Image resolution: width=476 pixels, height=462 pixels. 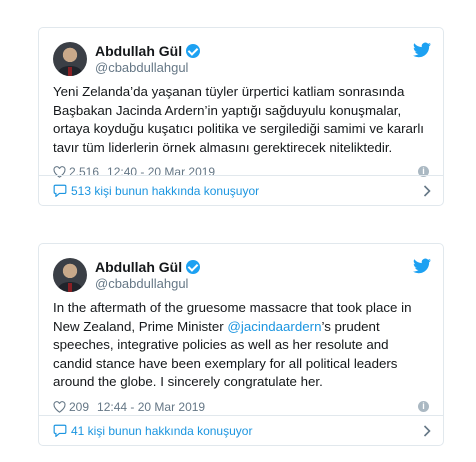 What do you see at coordinates (59, 406) in the screenshot?
I see `heart-icon` at bounding box center [59, 406].